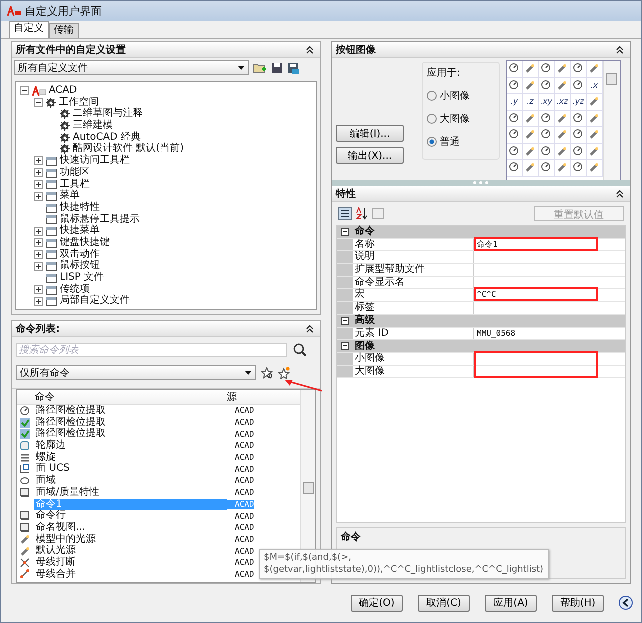 This screenshot has width=642, height=623. I want to click on tooltip: $M=$(if,$(and,$(>, $(getvar,lightliststate),0)),^C^C_lightlistclose,^C^C_lightlist), so click(404, 564).